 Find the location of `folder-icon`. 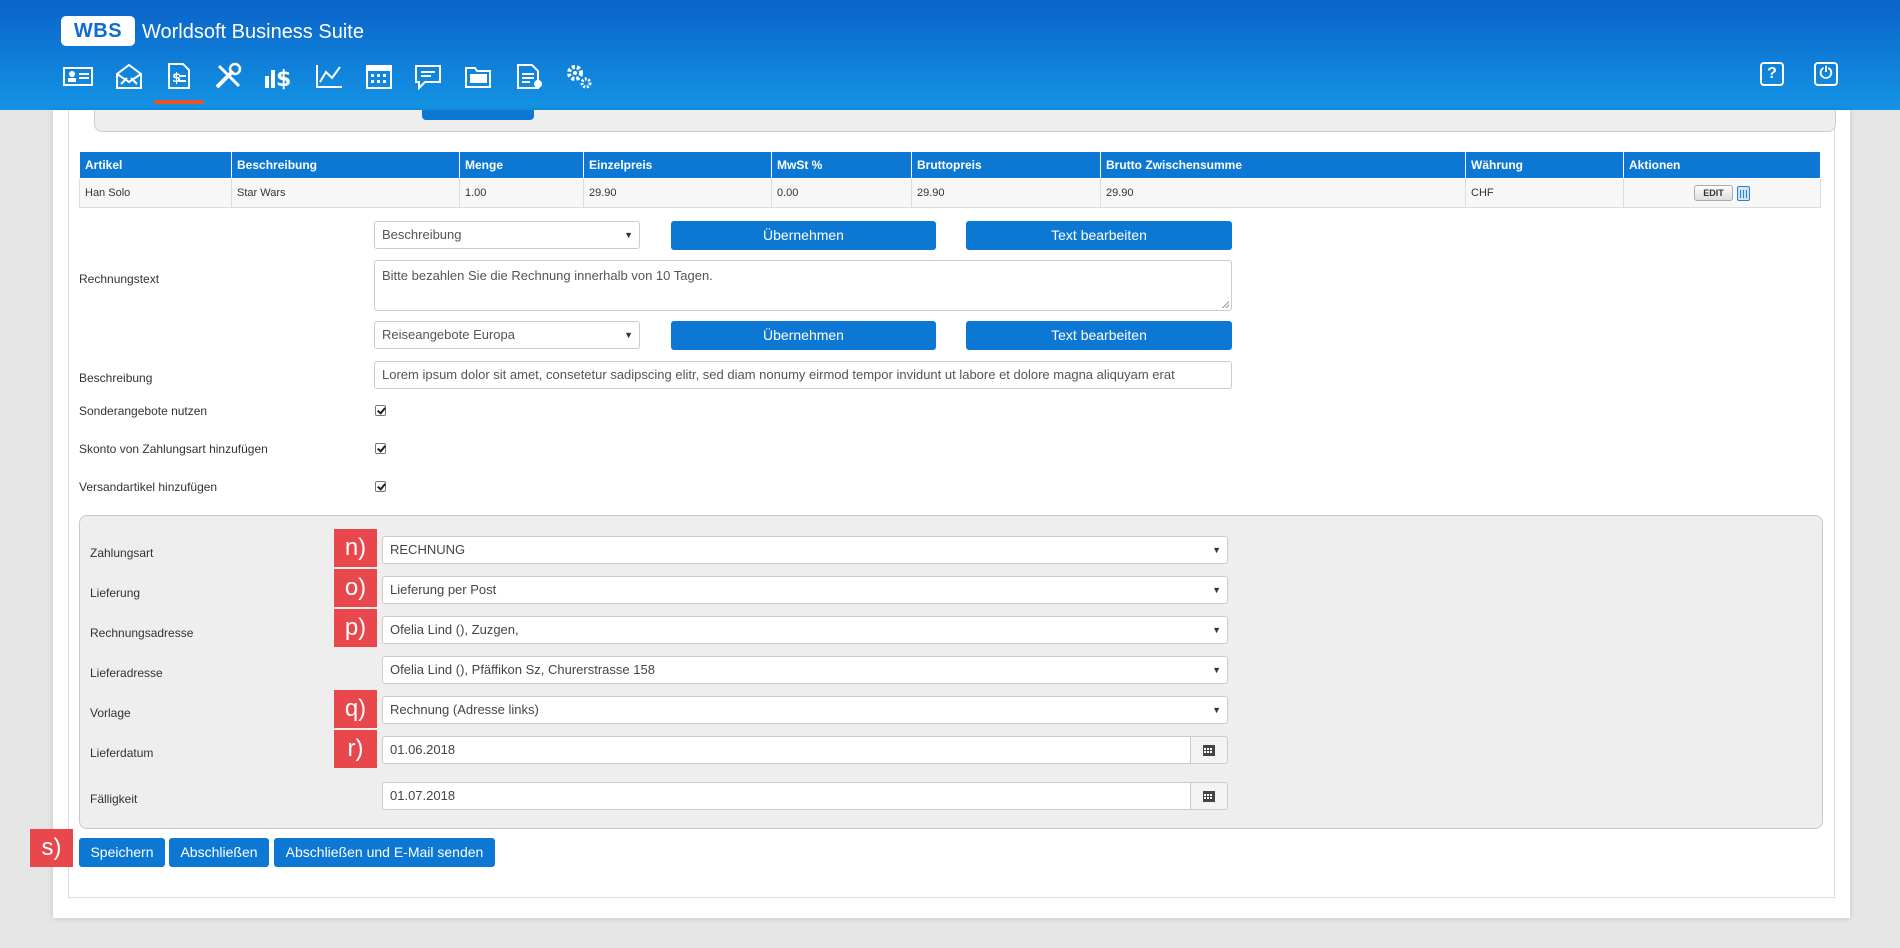

folder-icon is located at coordinates (479, 76).